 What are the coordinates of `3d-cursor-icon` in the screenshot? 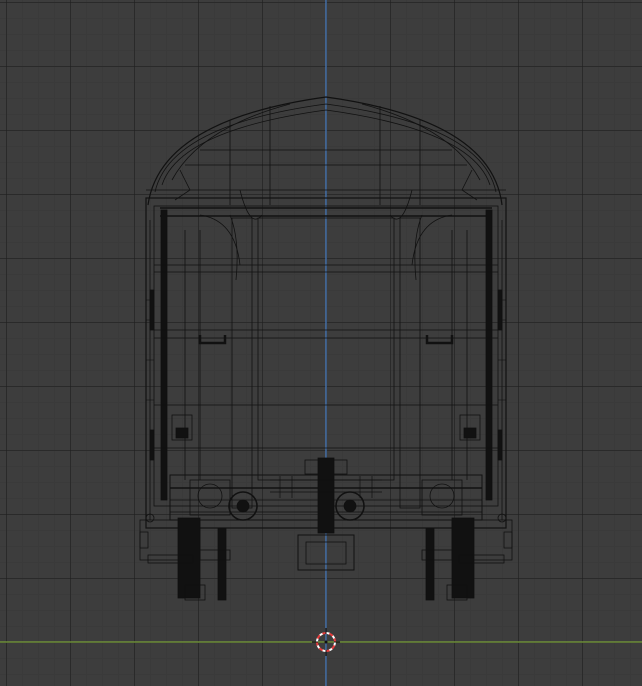 It's located at (326, 642).